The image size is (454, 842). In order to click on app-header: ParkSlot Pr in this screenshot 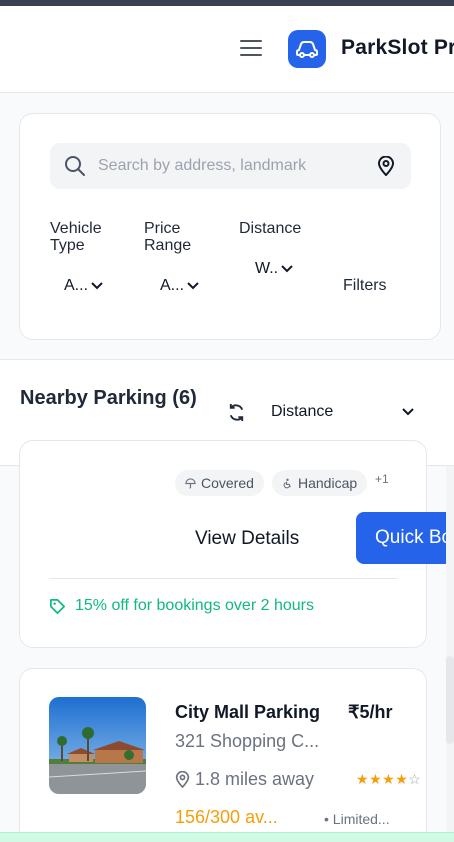, I will do `click(227, 49)`.